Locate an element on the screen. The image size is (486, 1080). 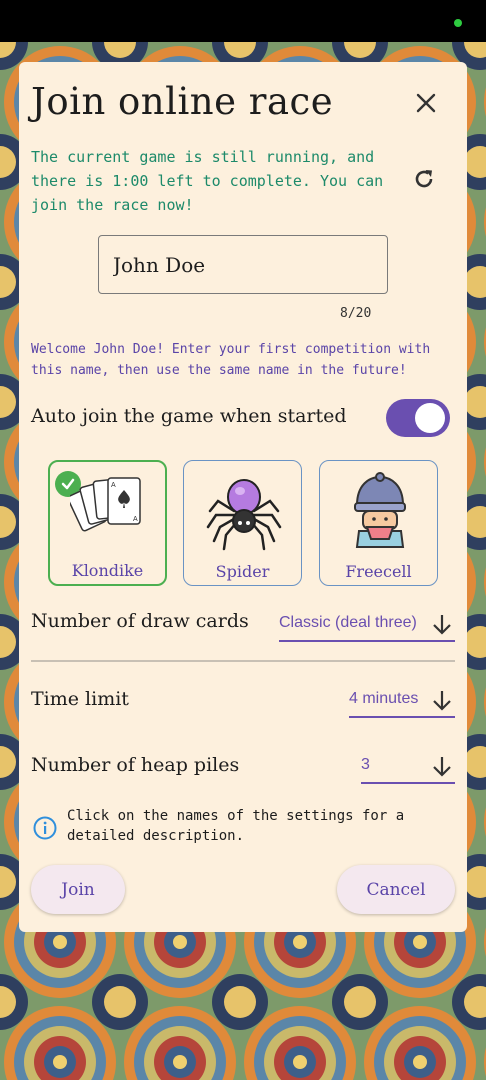
auto-join-toggle is located at coordinates (418, 418).